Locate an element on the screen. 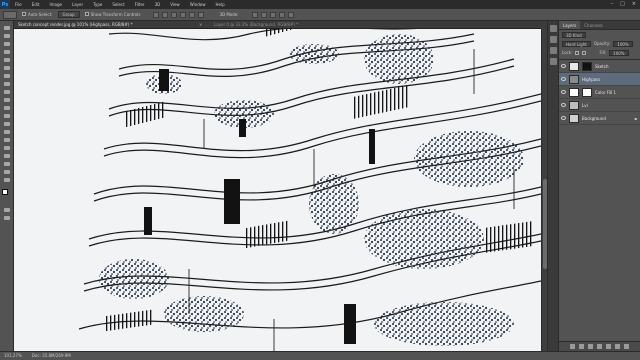 The image size is (640, 360). zoom-tool-icon is located at coordinates (7, 180).